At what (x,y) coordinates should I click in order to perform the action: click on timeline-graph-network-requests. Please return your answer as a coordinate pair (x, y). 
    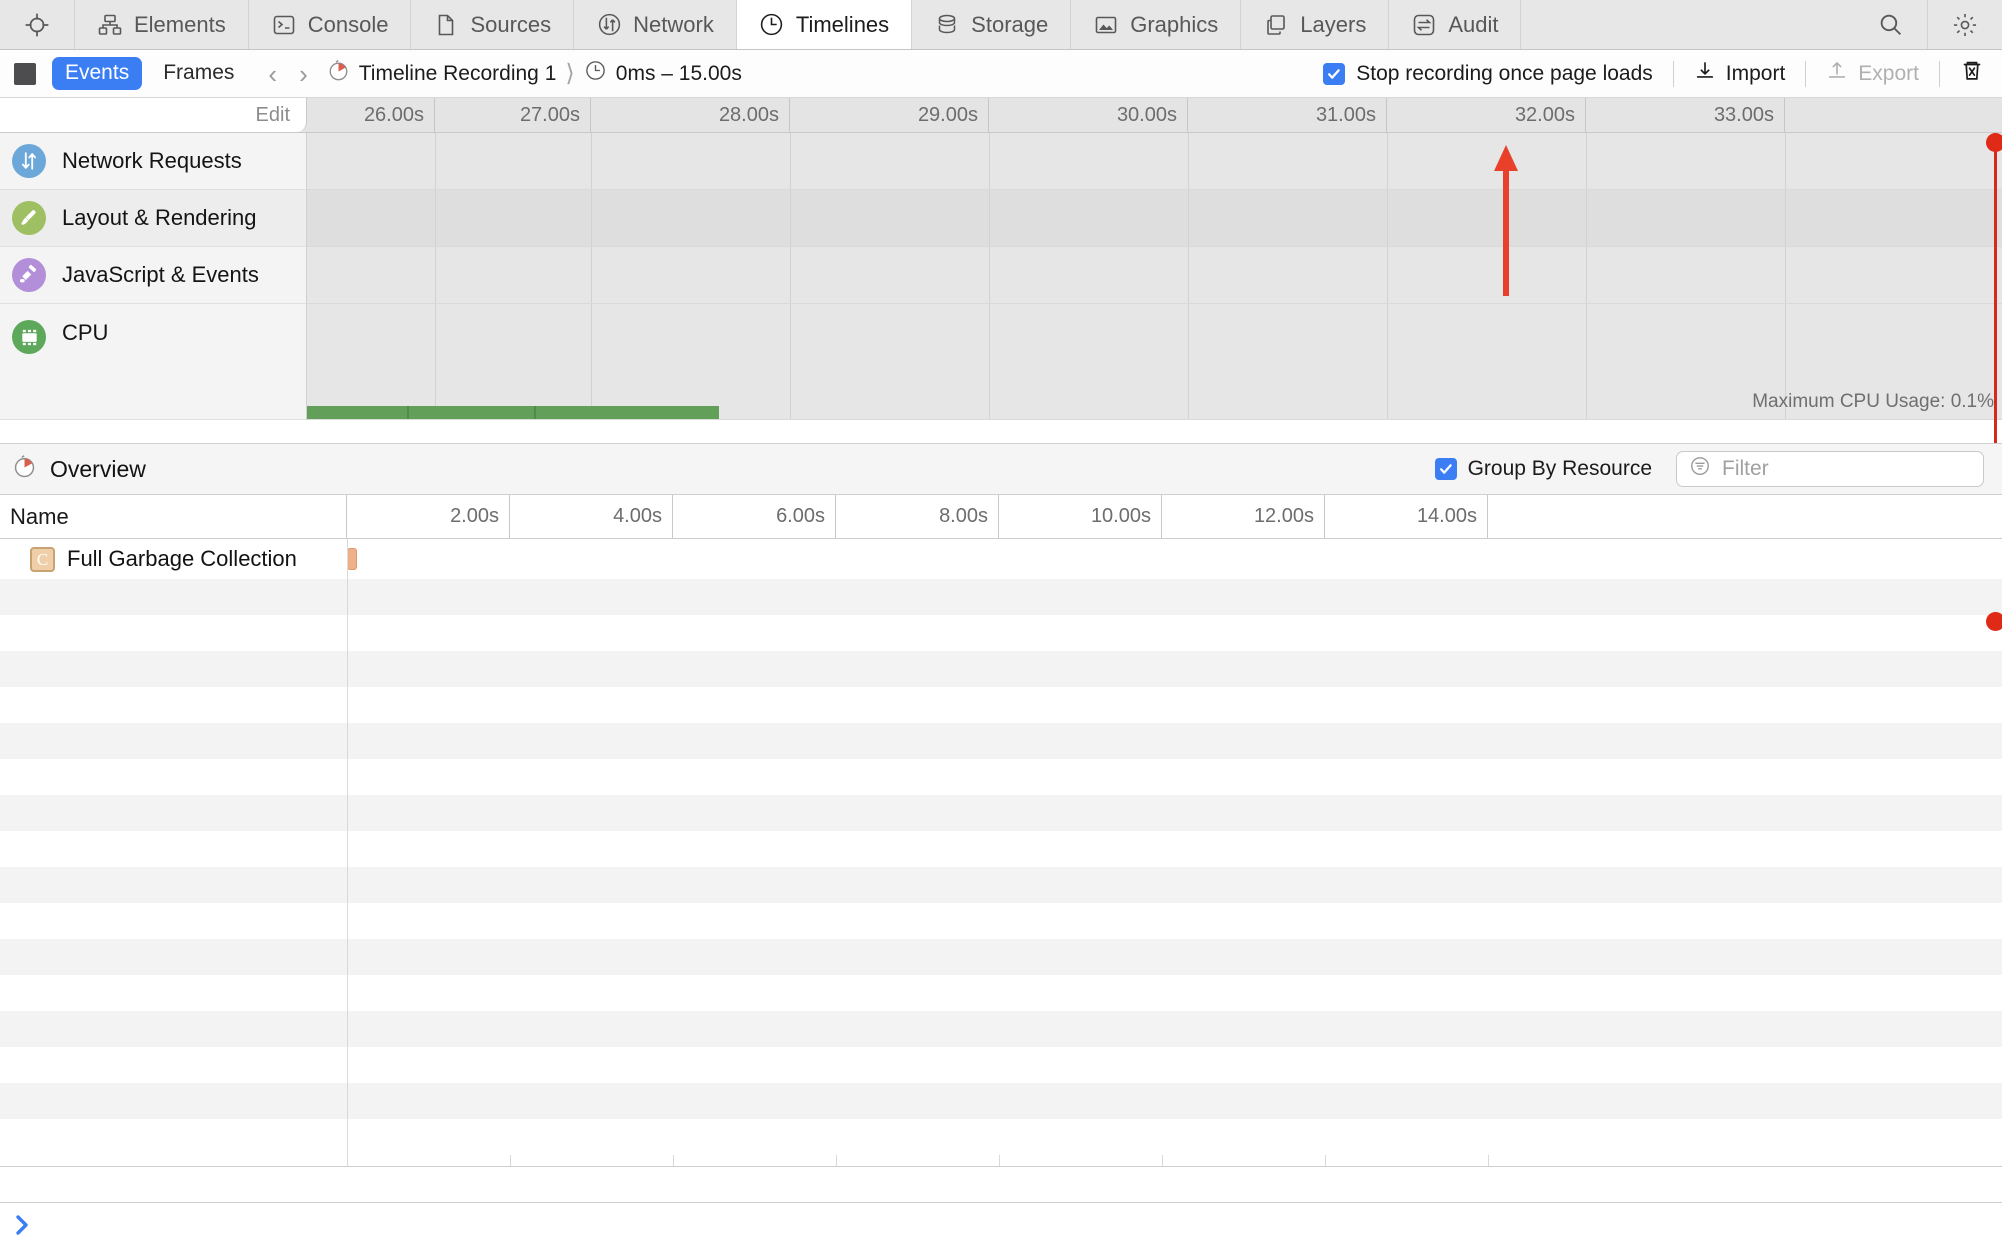
    Looking at the image, I should click on (1154, 161).